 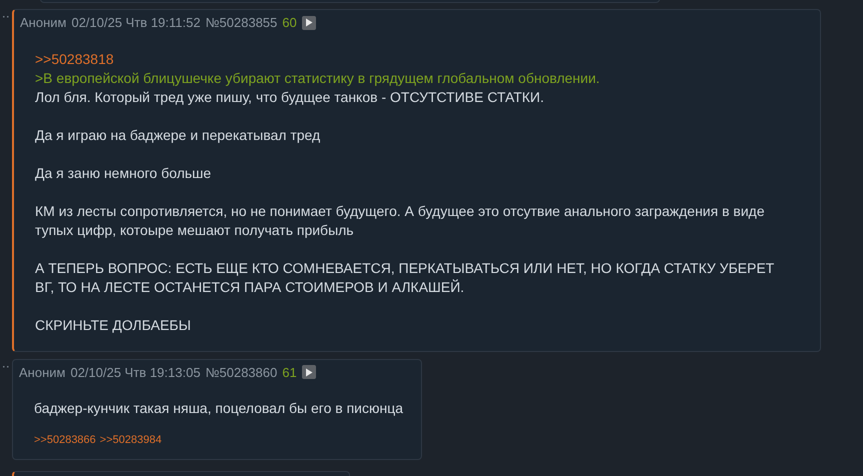 I want to click on post-date: 02/10/25 Чтв 19:11:52, so click(x=135, y=23).